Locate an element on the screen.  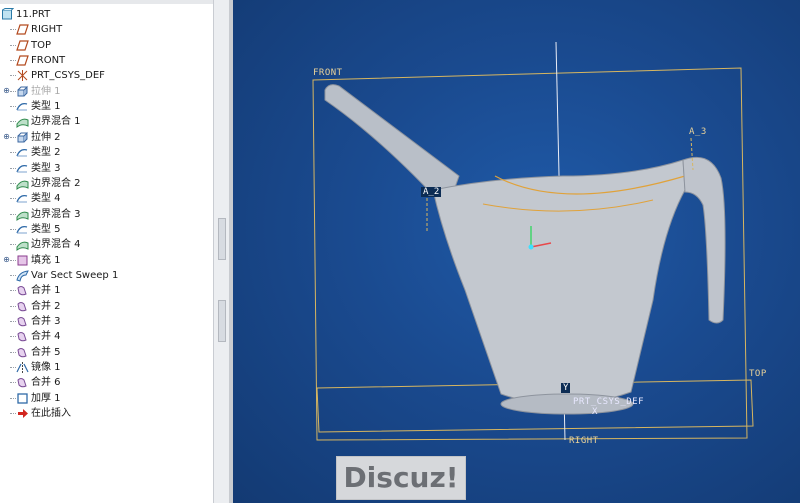
tree-item: ⊕ 拉伸 1 is located at coordinates (105, 91).